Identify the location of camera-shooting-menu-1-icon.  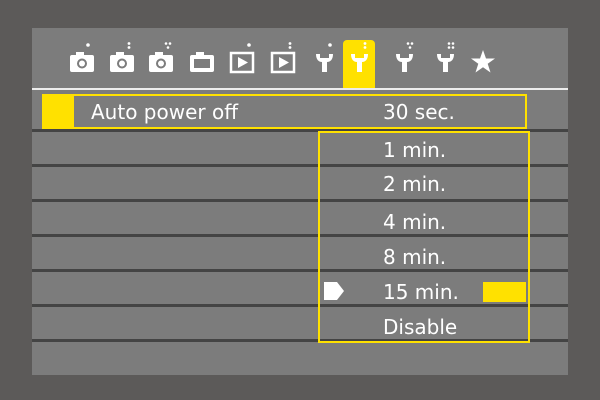
(82, 57).